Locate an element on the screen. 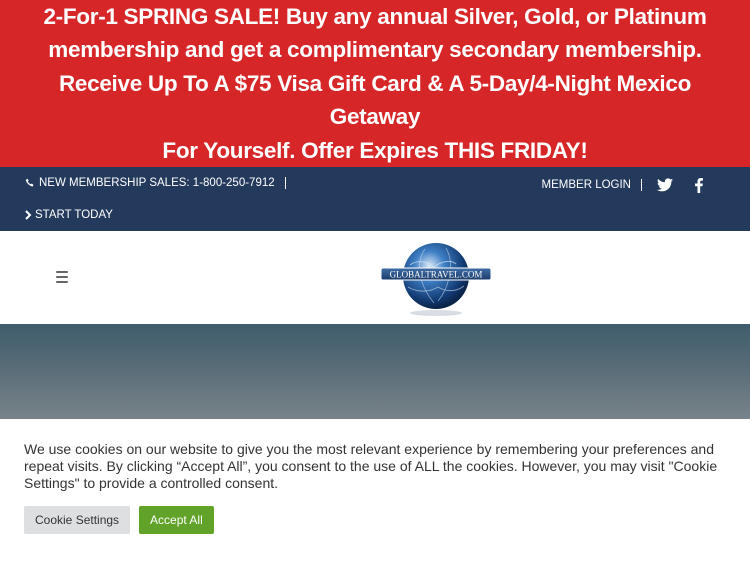 Image resolution: width=750 pixels, height=563 pixels. start-today-label: START TODAY is located at coordinates (74, 215).